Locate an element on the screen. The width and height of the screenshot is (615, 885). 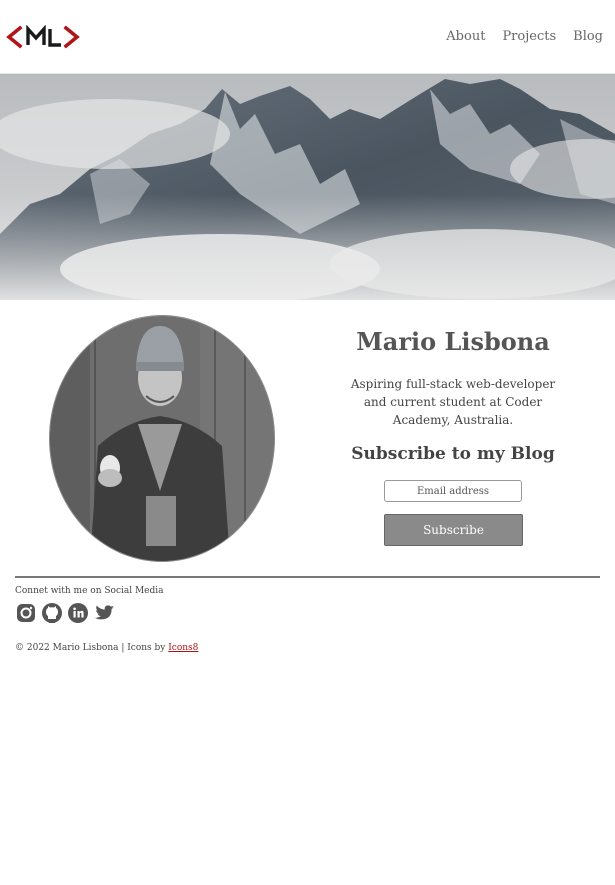
copyright-text: © 2022 Mario Lisbona | Icons by is located at coordinates (90, 648).